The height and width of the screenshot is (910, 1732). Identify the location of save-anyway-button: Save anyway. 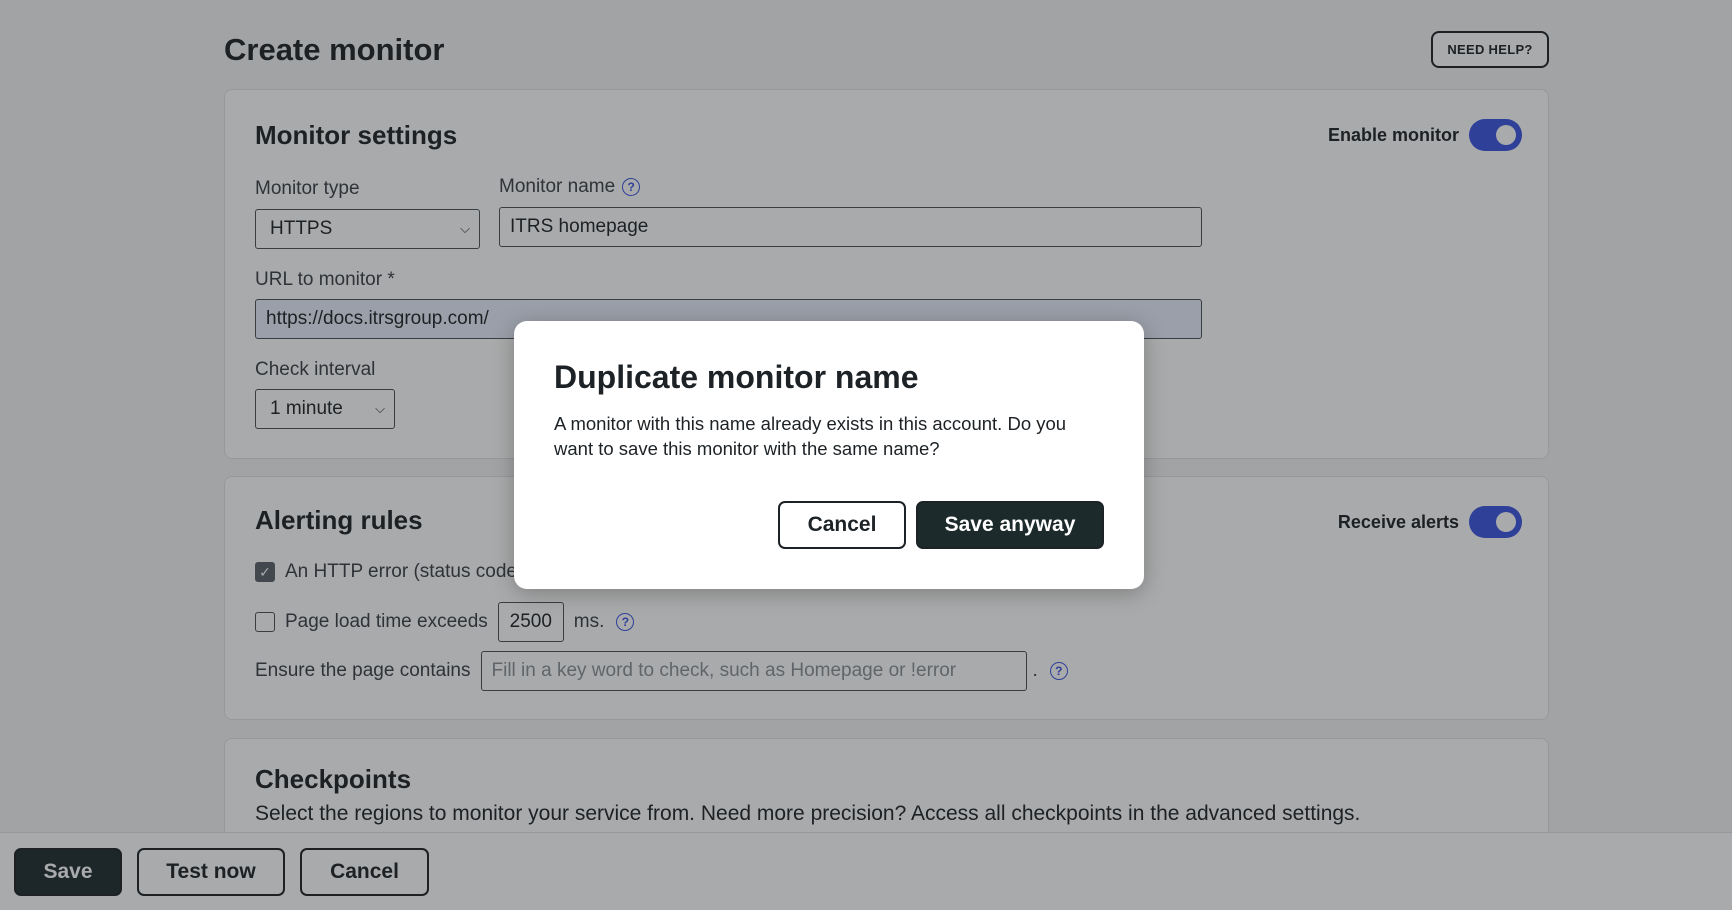
(1010, 525).